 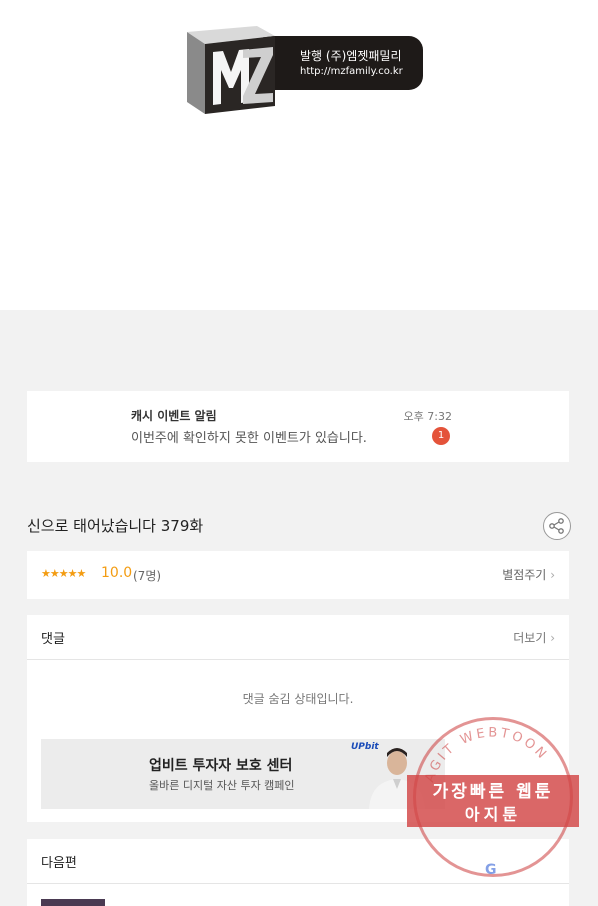 I want to click on ad-title: 업비트 투자자 보호 센터, so click(x=221, y=766).